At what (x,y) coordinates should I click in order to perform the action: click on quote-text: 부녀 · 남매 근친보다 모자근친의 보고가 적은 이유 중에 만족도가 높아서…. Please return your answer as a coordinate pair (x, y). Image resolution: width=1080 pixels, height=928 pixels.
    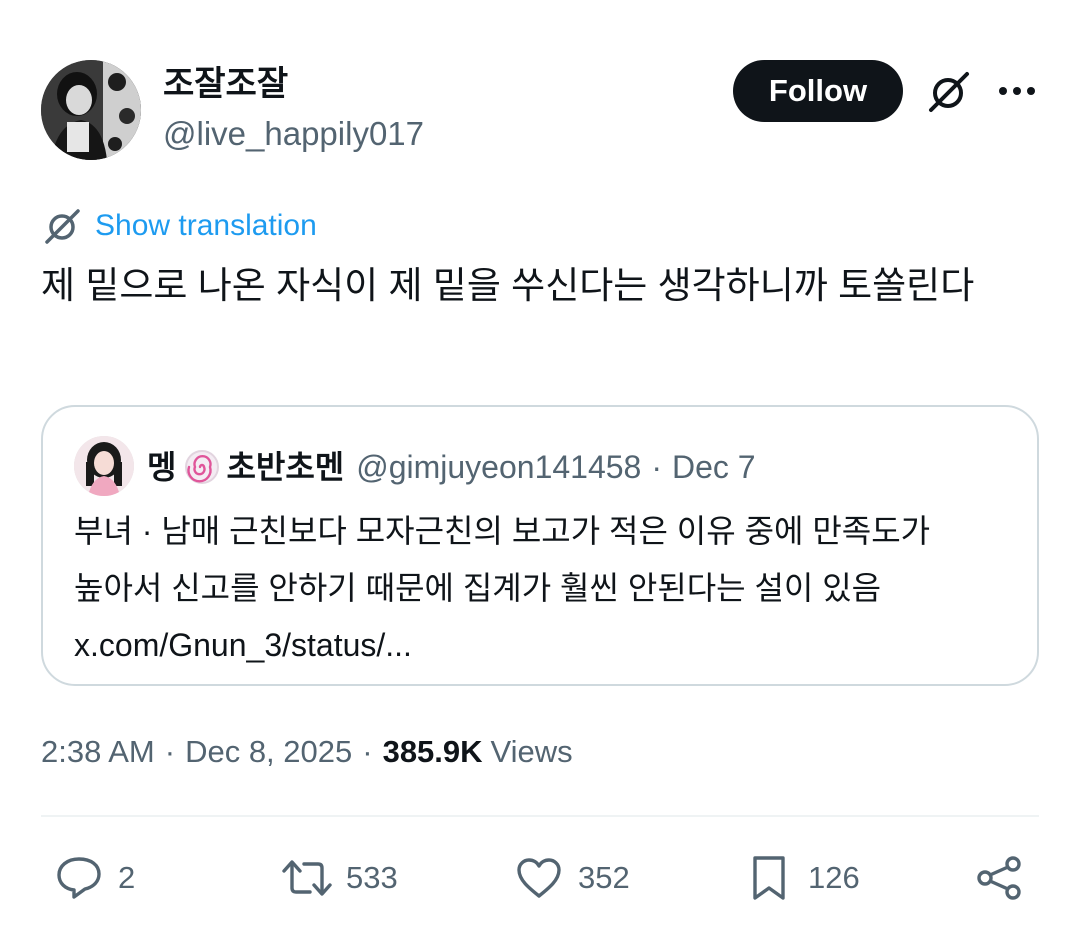
    Looking at the image, I should click on (502, 588).